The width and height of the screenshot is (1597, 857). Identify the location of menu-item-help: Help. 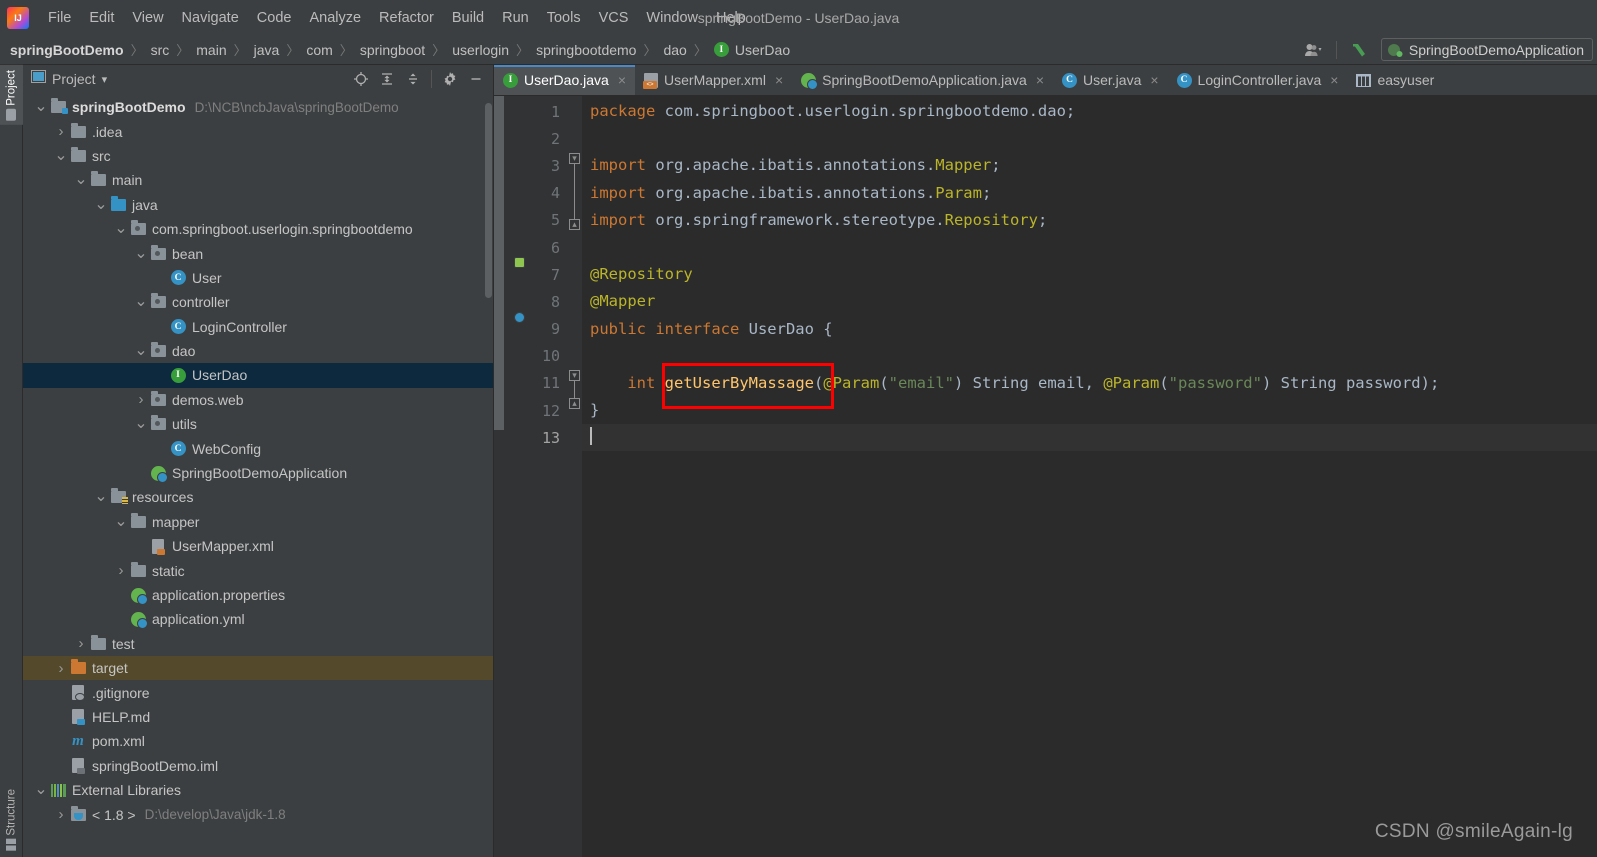
(731, 18).